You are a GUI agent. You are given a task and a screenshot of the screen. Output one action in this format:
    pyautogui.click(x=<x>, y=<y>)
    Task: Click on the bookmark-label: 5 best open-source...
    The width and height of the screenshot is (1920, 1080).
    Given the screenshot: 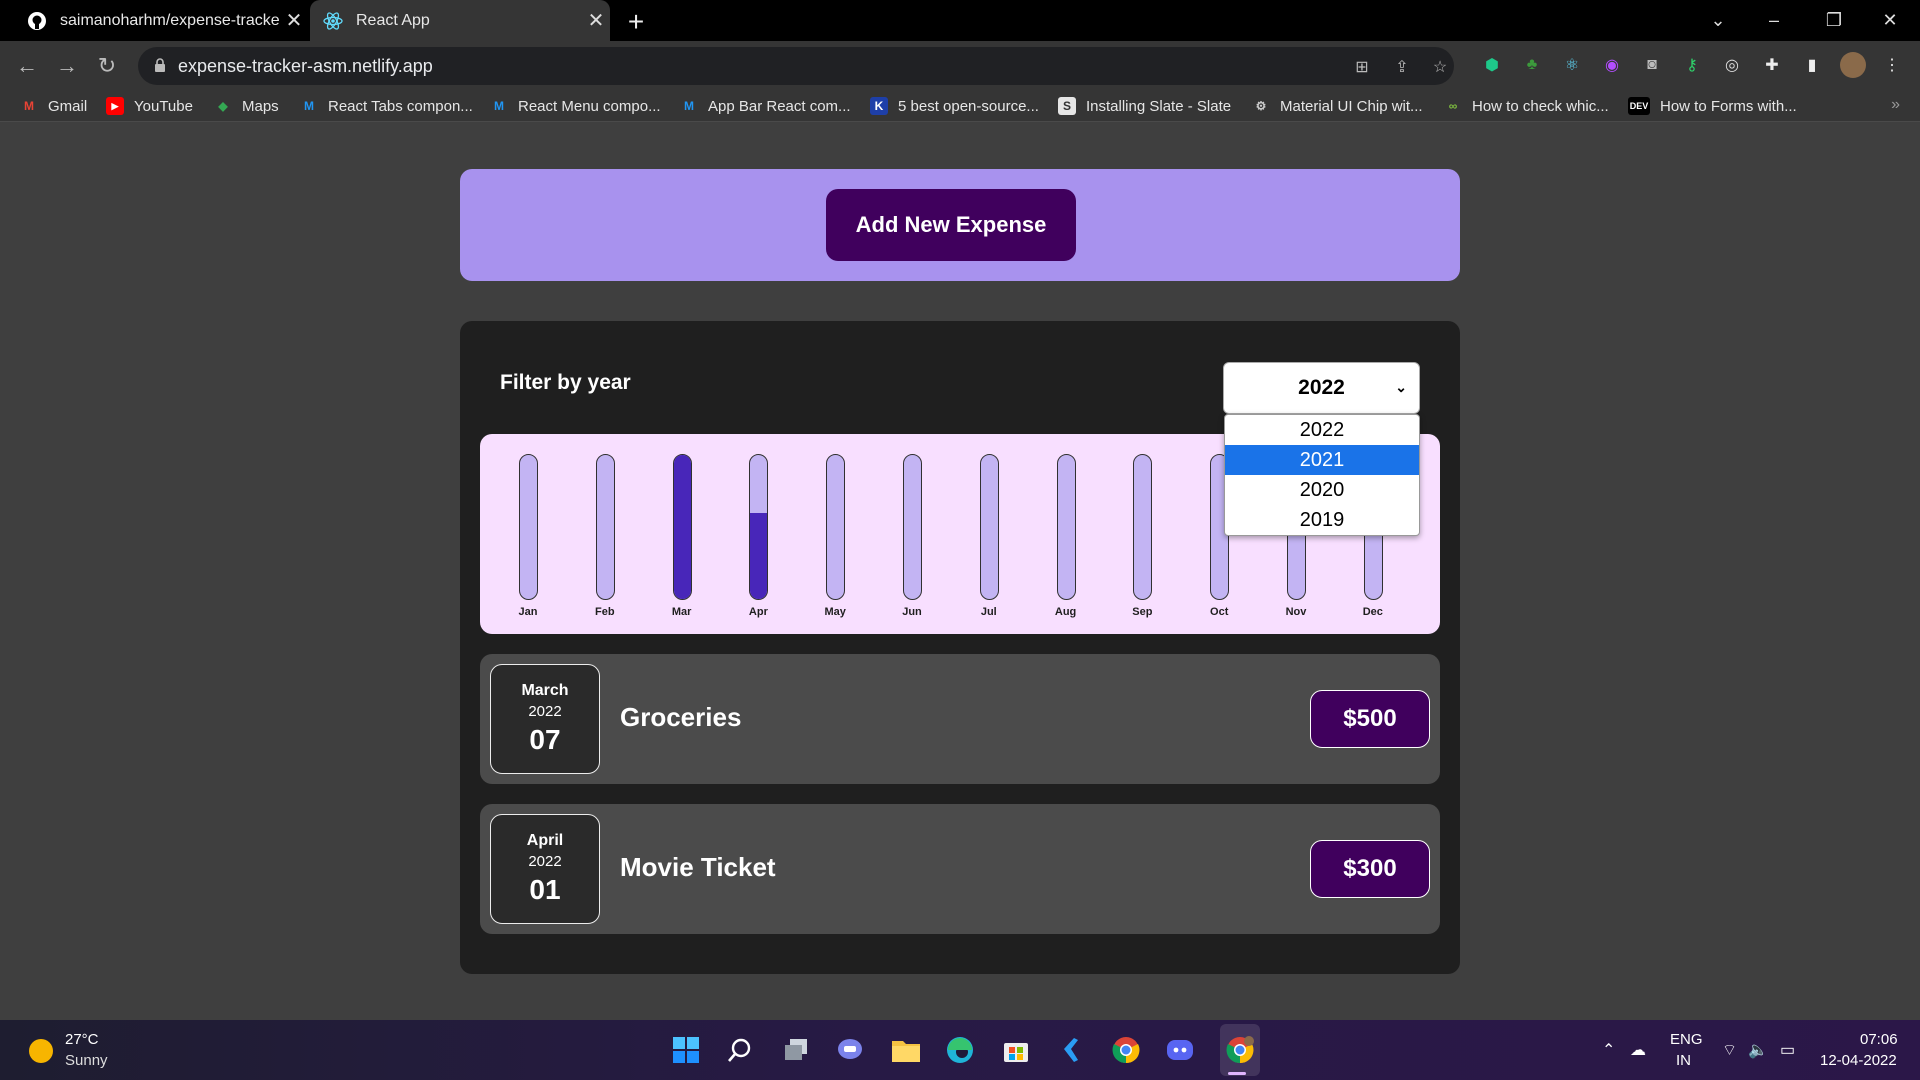 What is the action you would take?
    pyautogui.click(x=968, y=106)
    